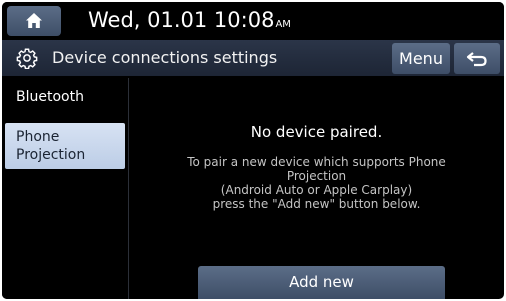 The image size is (506, 301). Describe the element at coordinates (65, 100) in the screenshot. I see `sidebar-item-bluetooth: Bluetooth` at that location.